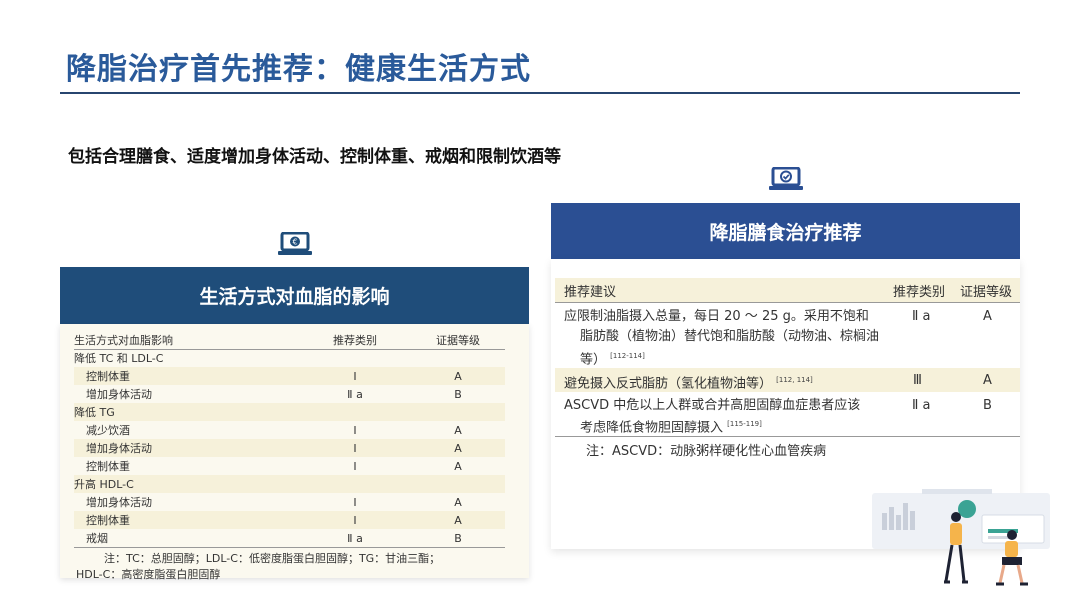  What do you see at coordinates (967, 537) in the screenshot?
I see `people-chart-illustration` at bounding box center [967, 537].